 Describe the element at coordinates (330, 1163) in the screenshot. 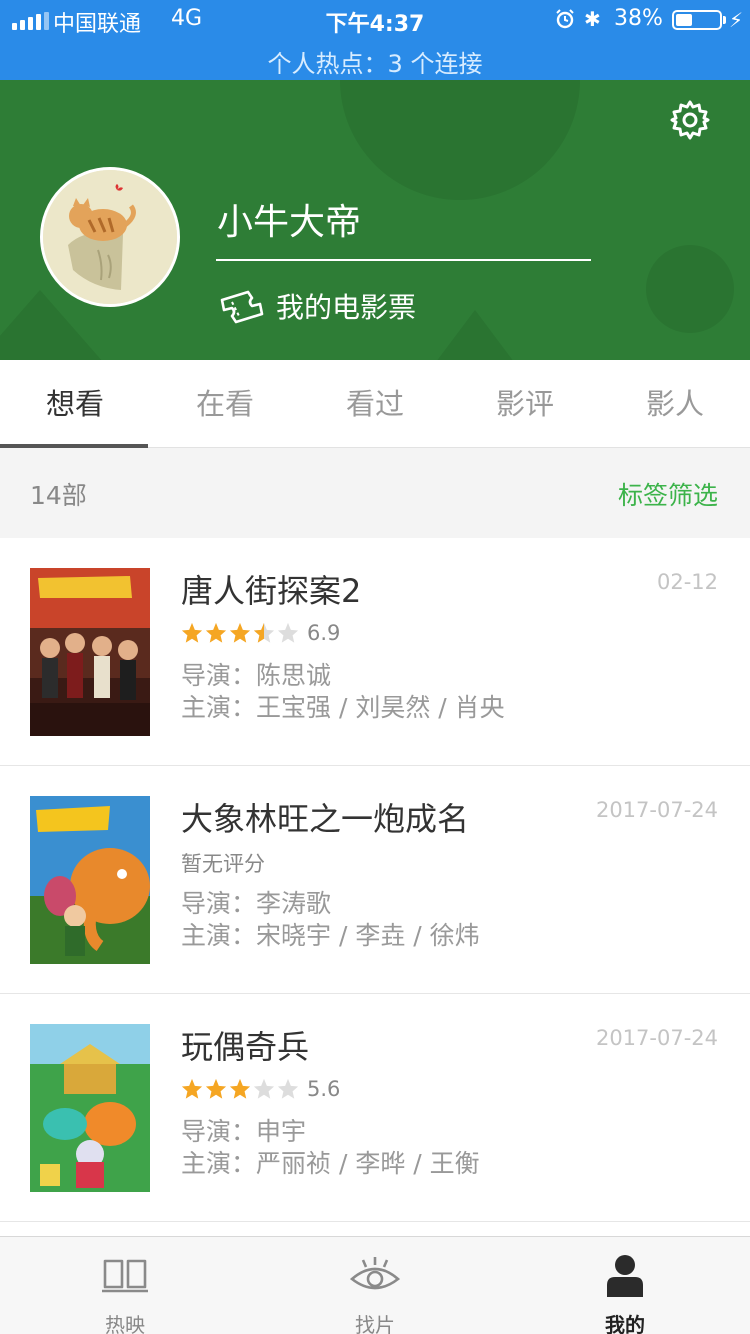

I see `movie-cast: 主演：严丽祯 / 李晔 / 王衡` at that location.